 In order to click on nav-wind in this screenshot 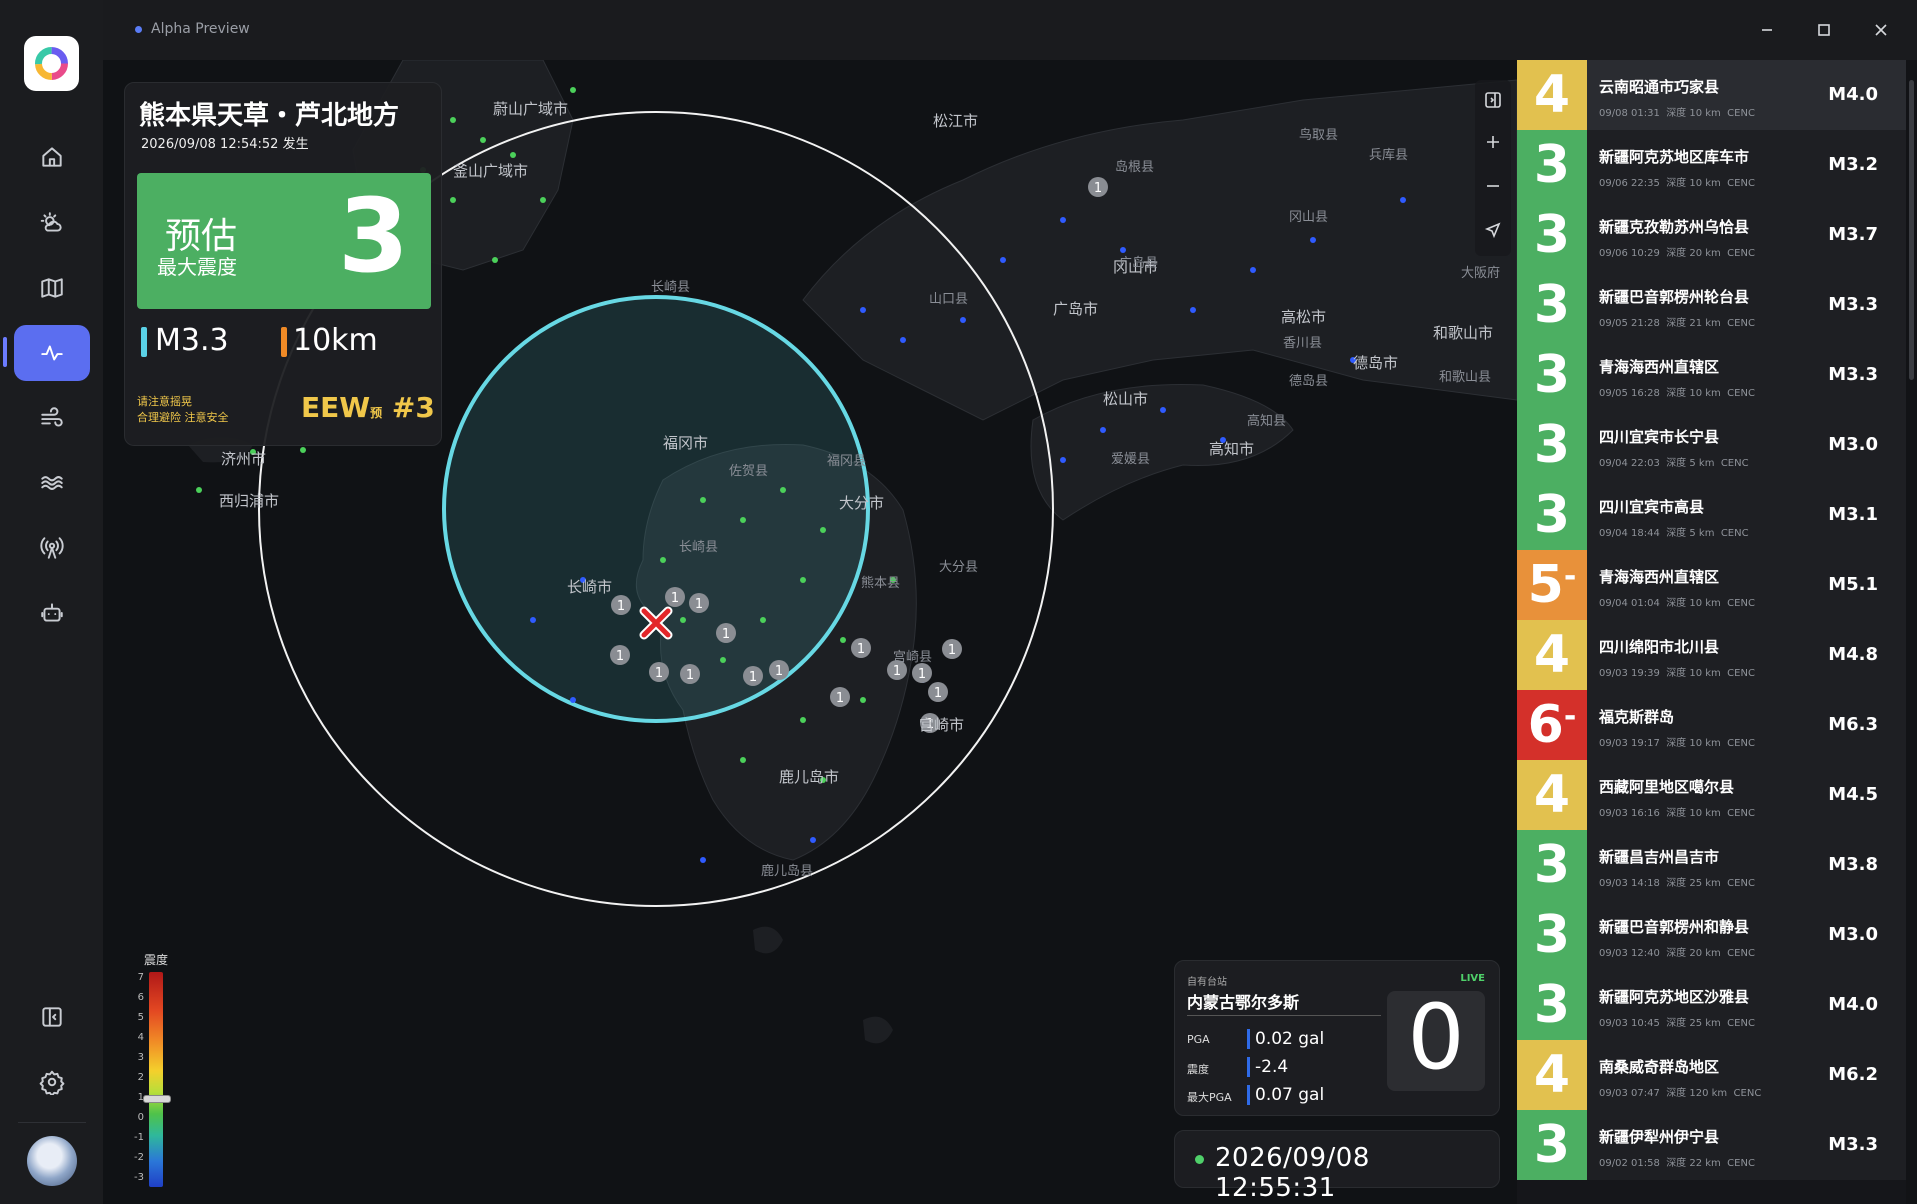, I will do `click(52, 418)`.